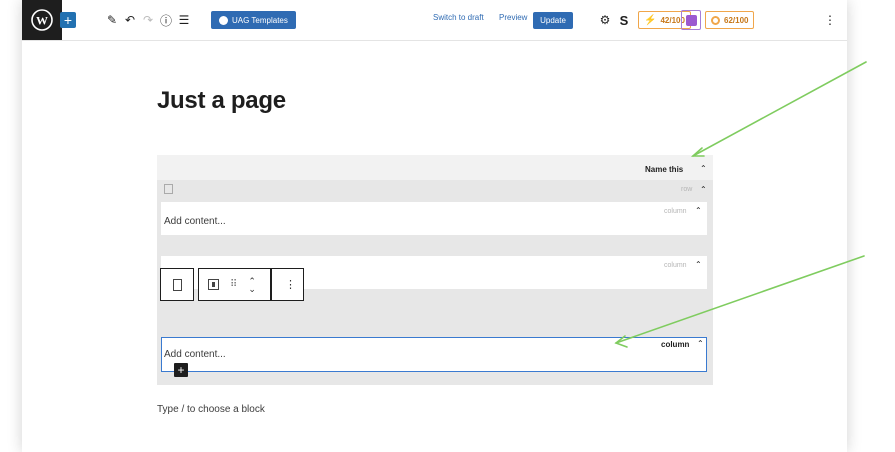 The image size is (895, 452). What do you see at coordinates (260, 20) in the screenshot?
I see `uag-templates-label: UAG Templates` at bounding box center [260, 20].